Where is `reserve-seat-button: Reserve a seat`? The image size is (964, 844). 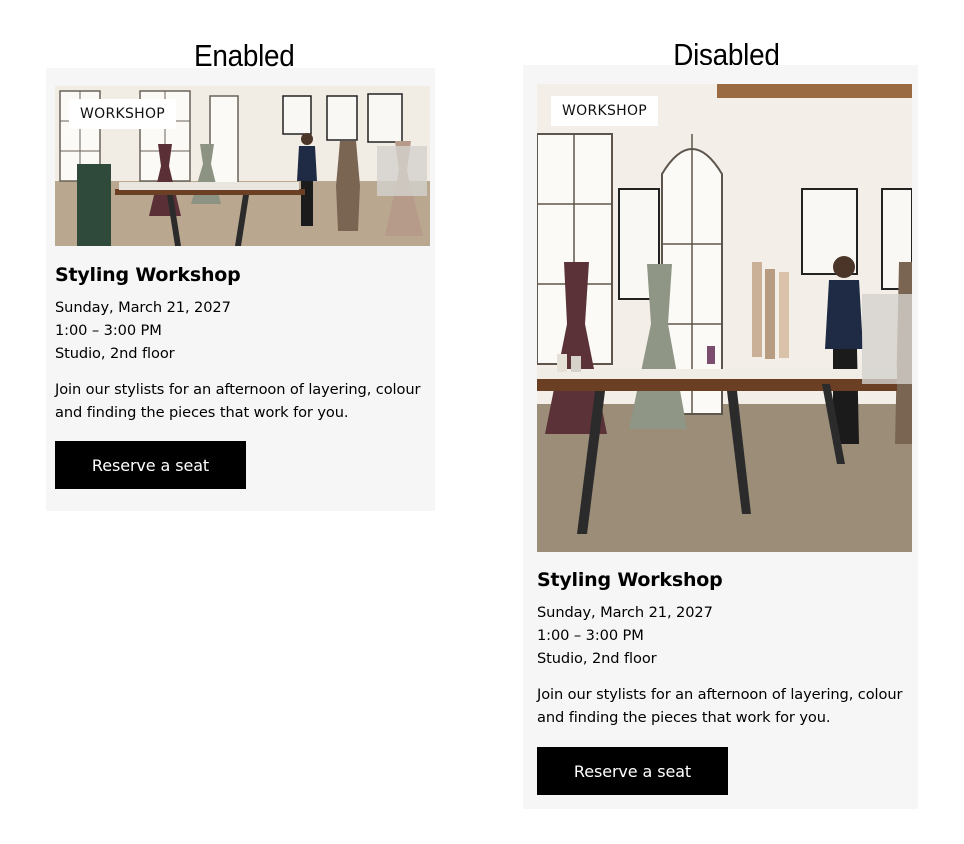 reserve-seat-button: Reserve a seat is located at coordinates (150, 465).